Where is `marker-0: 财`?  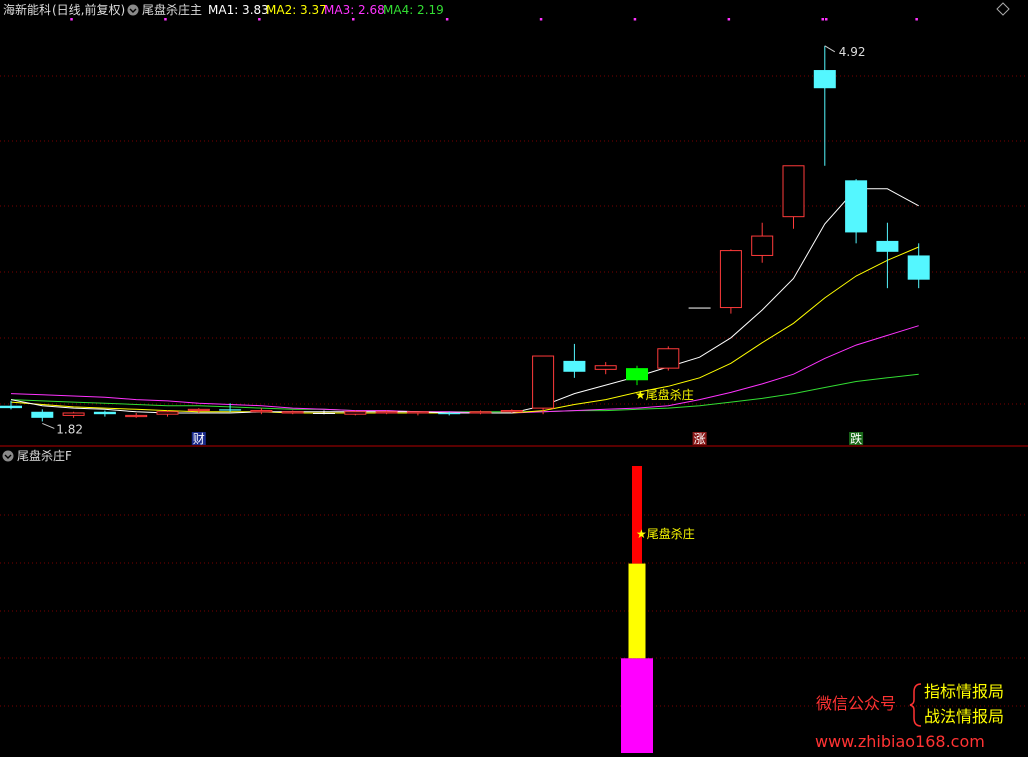 marker-0: 财 is located at coordinates (198, 439).